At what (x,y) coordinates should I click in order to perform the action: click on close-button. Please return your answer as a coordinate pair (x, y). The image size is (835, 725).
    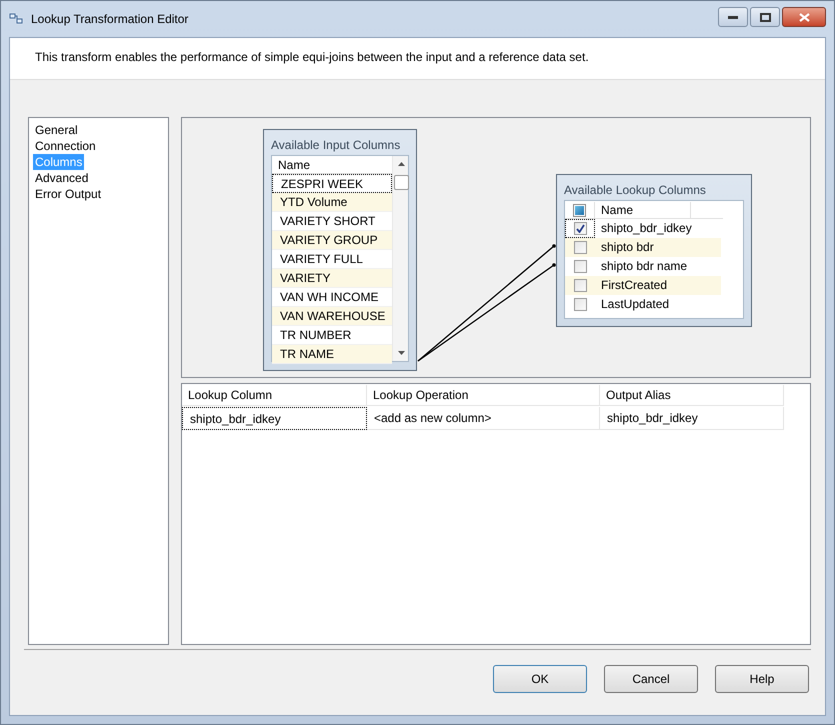
    Looking at the image, I should click on (804, 17).